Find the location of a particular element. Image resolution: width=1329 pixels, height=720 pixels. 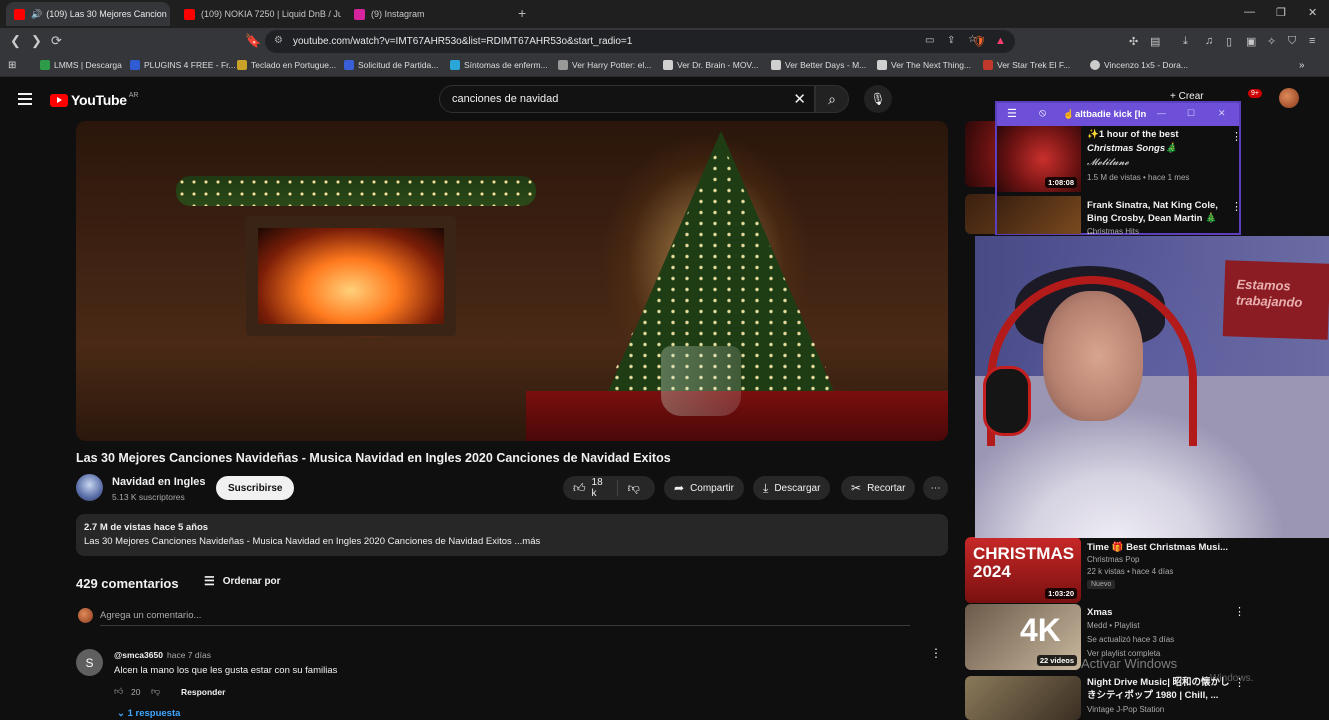

overlay-titlebar: ☰ ⦸ ☝ altbadie kick [In — ☐ ✕ is located at coordinates (1118, 114).